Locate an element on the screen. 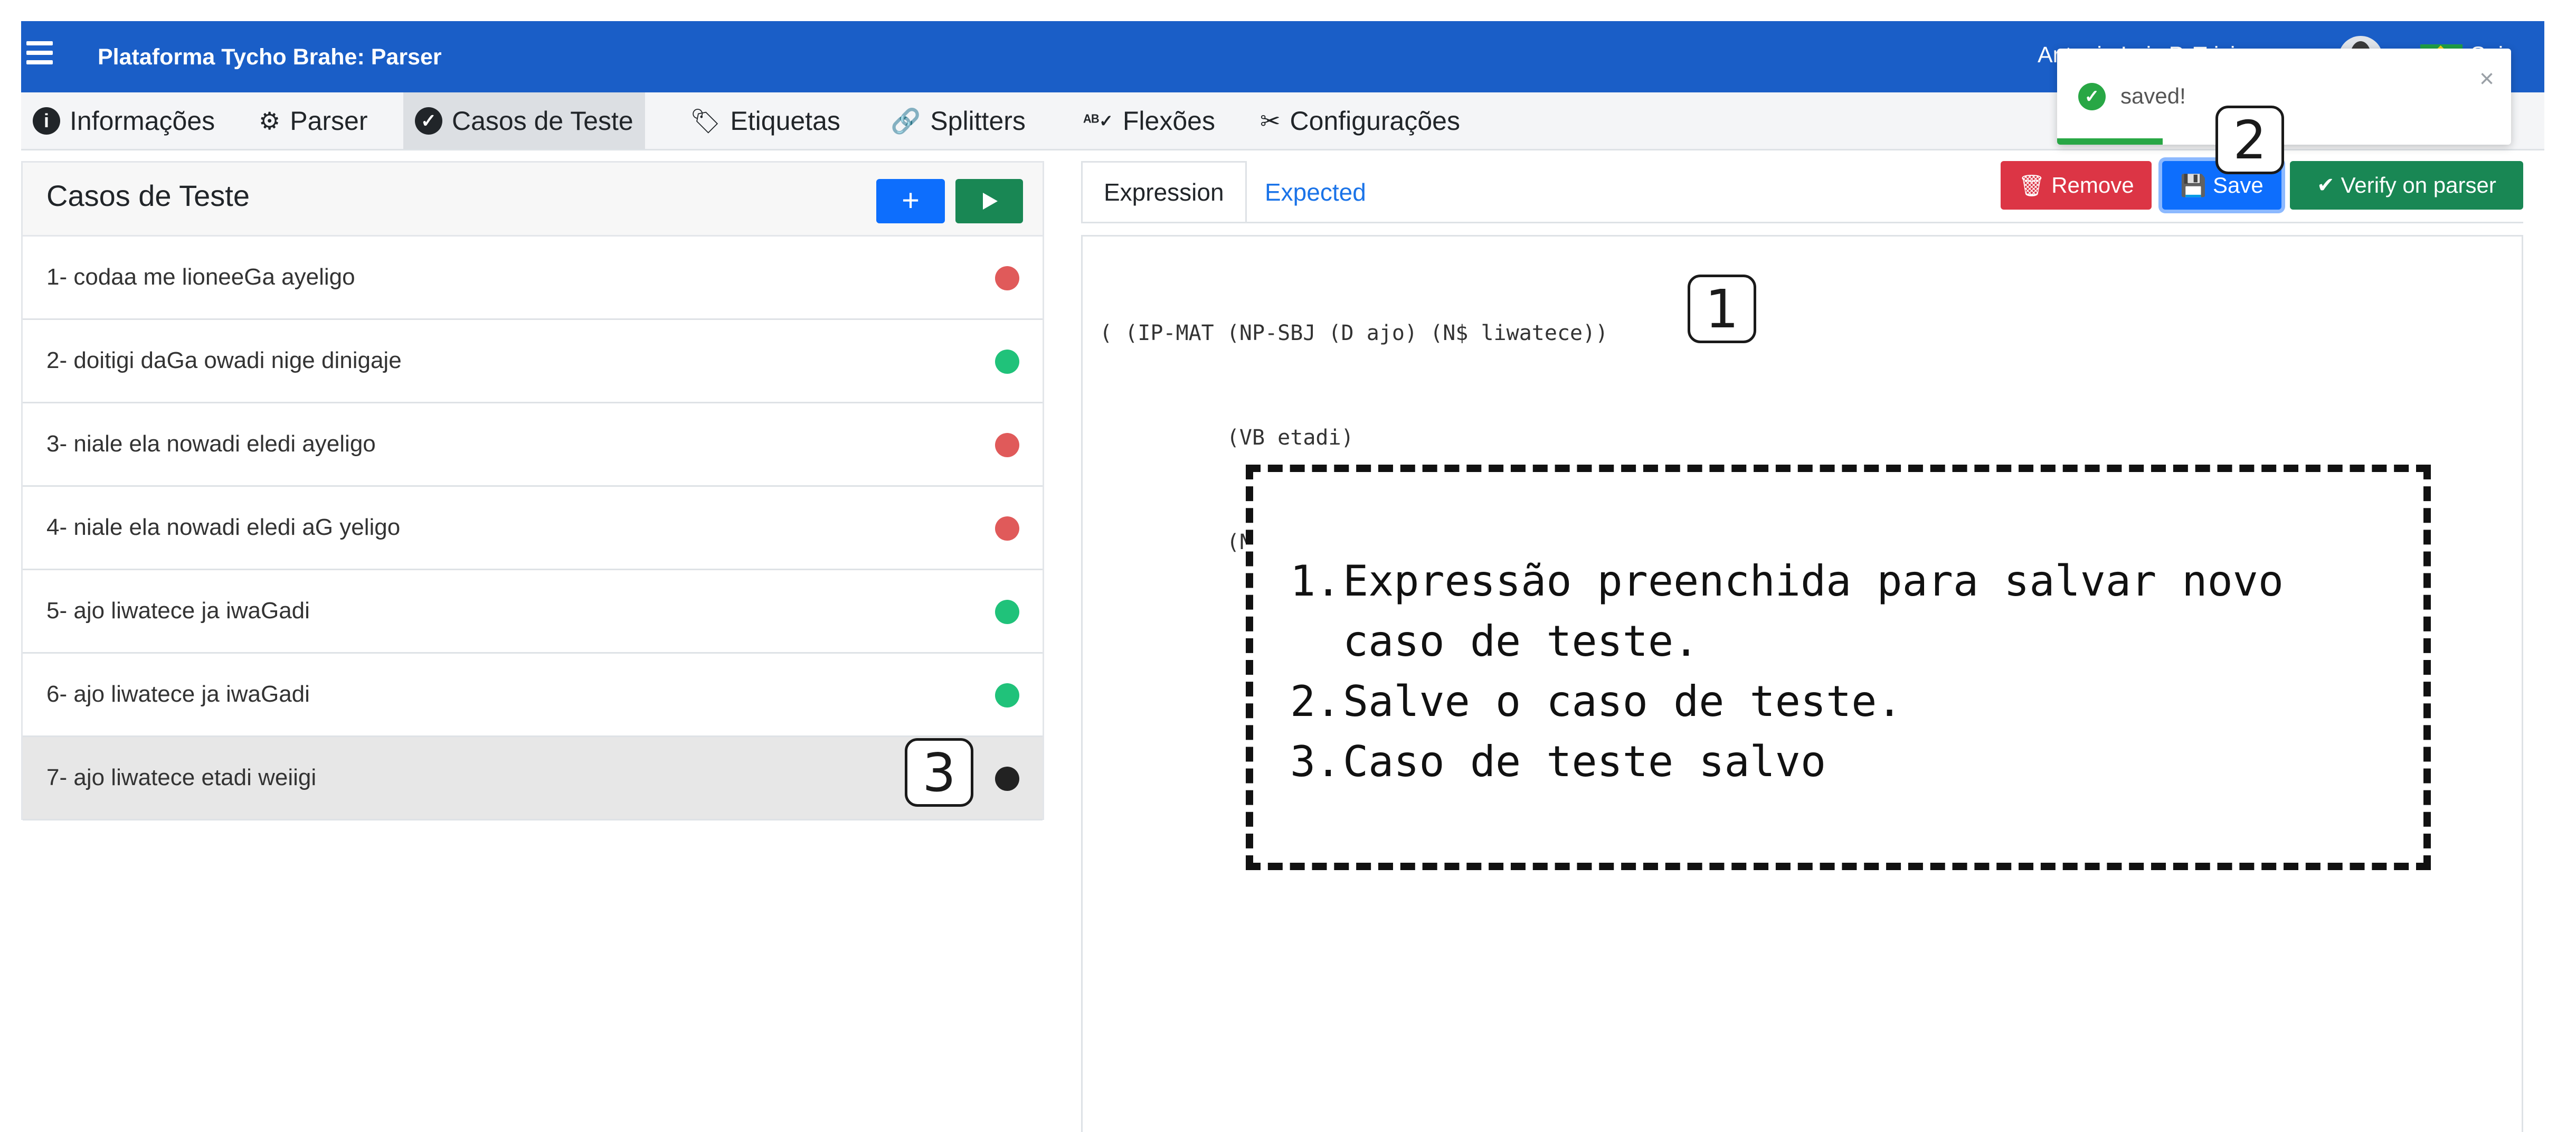 This screenshot has height=1132, width=2576. nav-item-configuracoes: ✂ Configurações is located at coordinates (1360, 121).